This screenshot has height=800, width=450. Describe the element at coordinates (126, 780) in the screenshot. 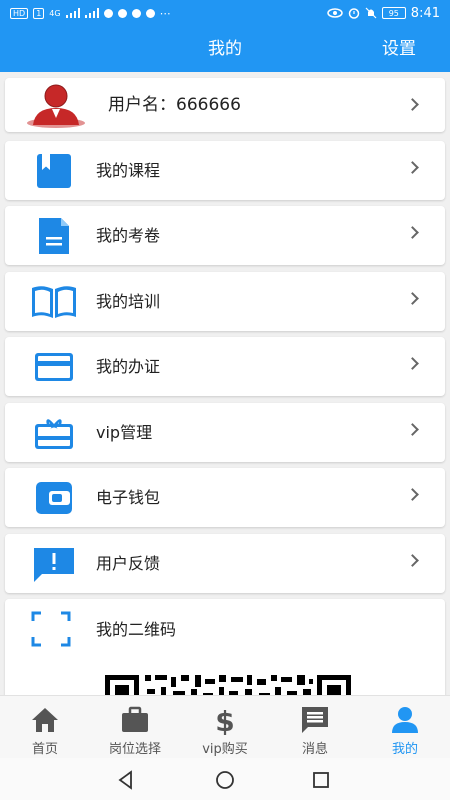

I see `back-triangle-icon` at that location.